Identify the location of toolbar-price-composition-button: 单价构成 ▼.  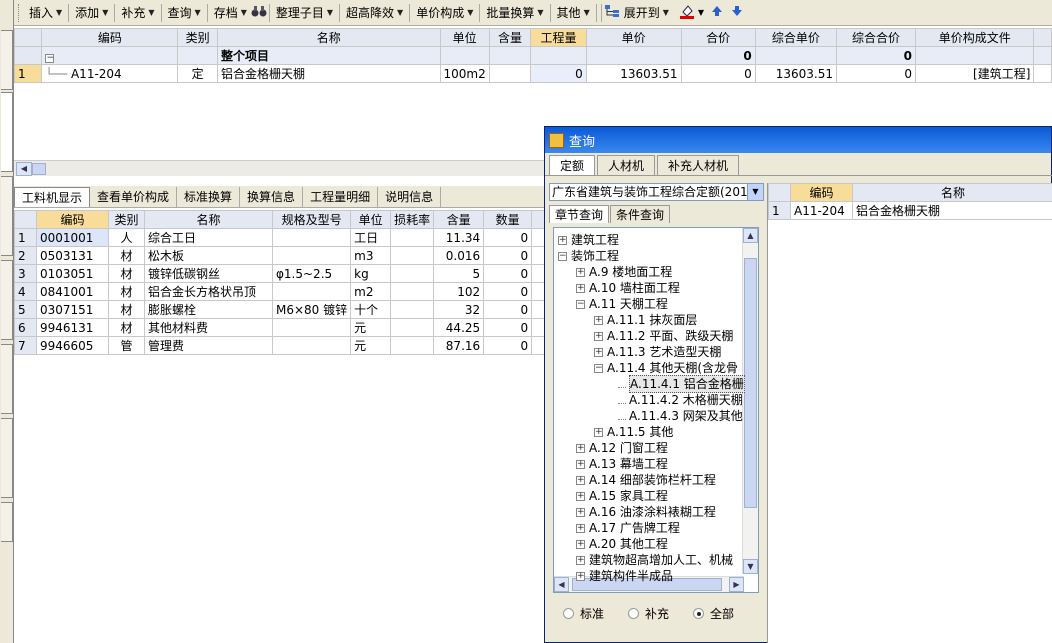
(444, 13).